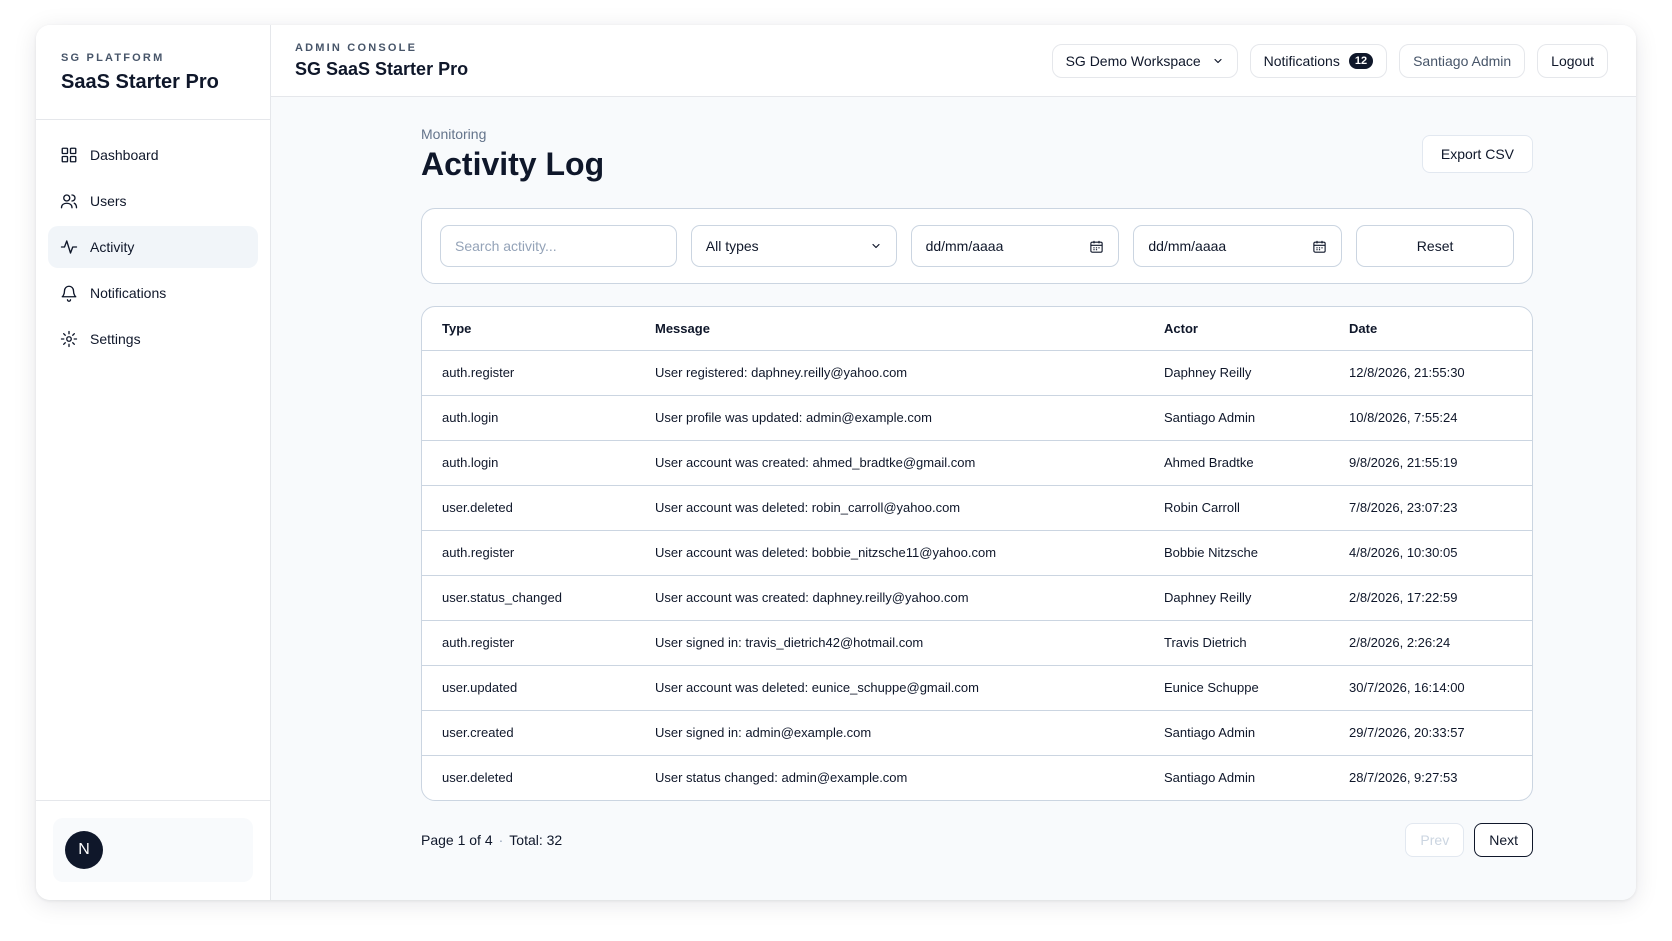 The image size is (1672, 941). What do you see at coordinates (1133, 60) in the screenshot?
I see `workspace-label: SG Demo Workspace` at bounding box center [1133, 60].